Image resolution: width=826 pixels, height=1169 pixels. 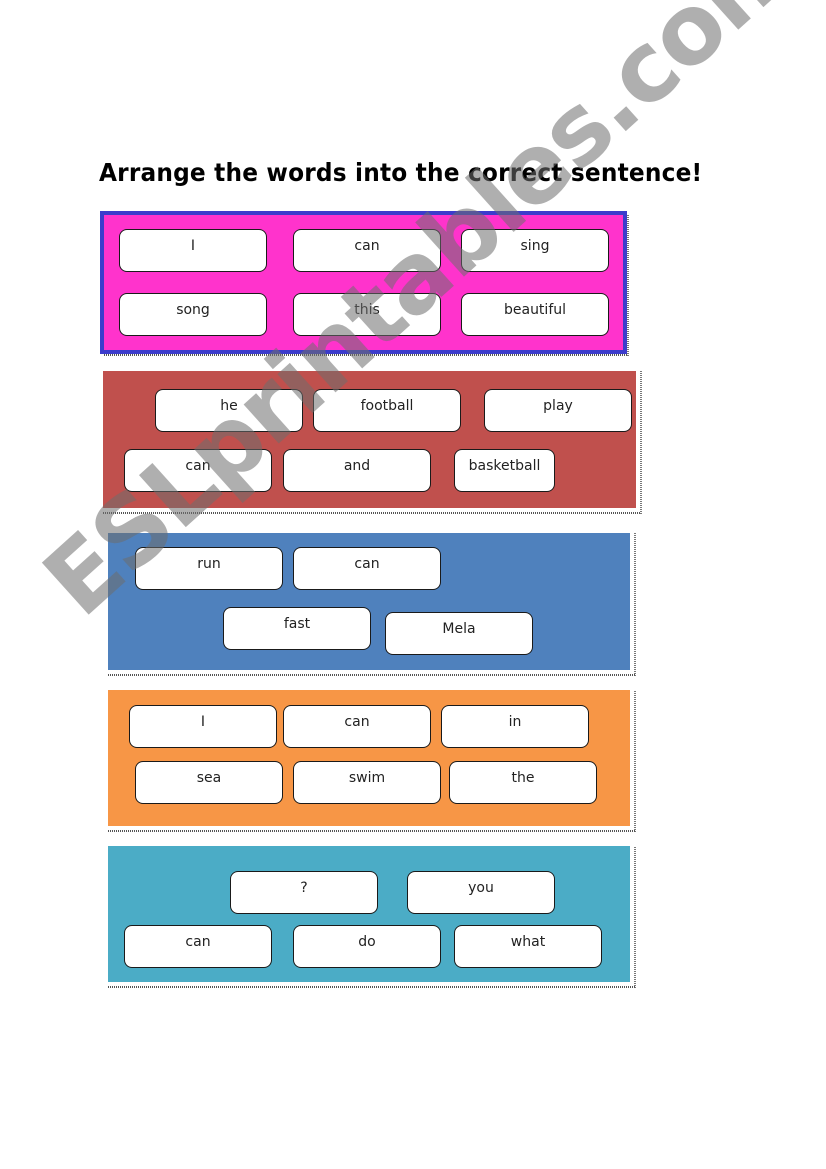 I want to click on word-card: in, so click(x=515, y=726).